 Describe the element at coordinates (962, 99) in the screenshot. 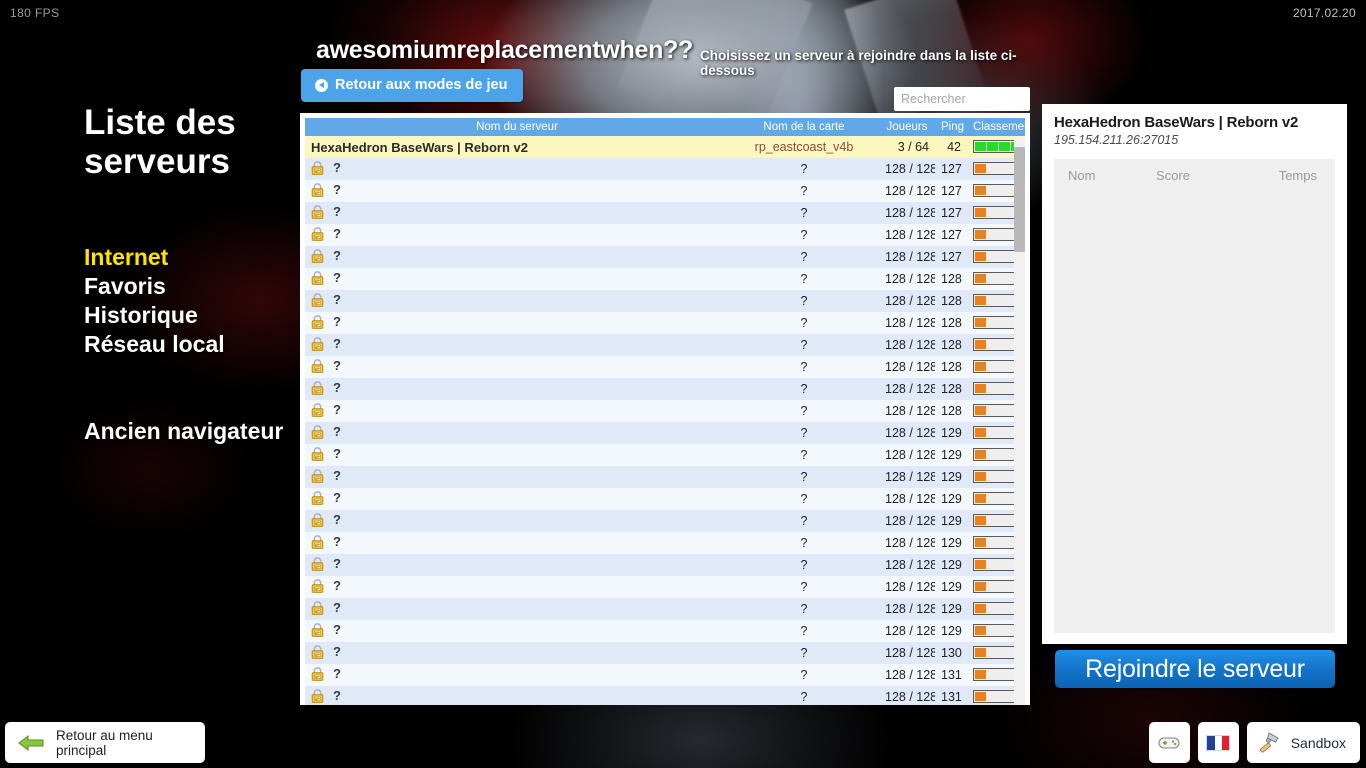

I see `search-input` at that location.